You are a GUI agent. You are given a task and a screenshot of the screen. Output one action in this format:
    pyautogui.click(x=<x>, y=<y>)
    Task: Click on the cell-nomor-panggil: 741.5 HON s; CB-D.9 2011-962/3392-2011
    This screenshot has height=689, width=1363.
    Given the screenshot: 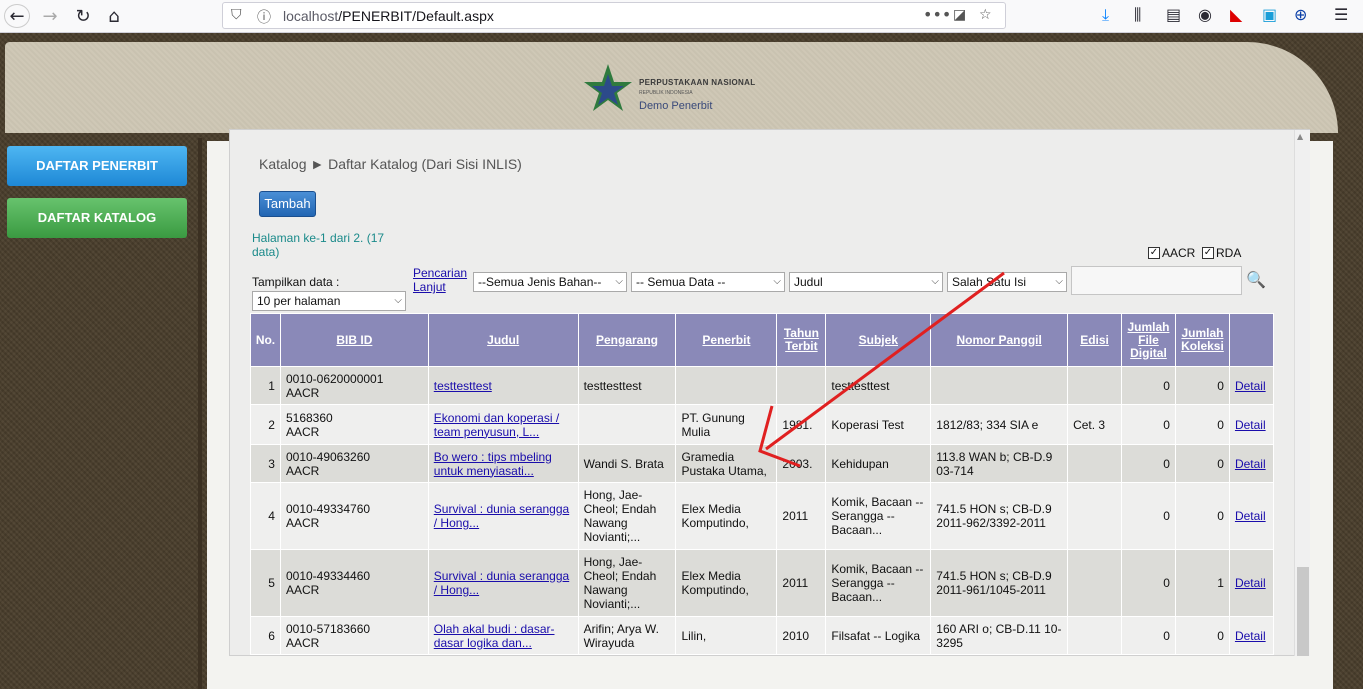 What is the action you would take?
    pyautogui.click(x=999, y=516)
    